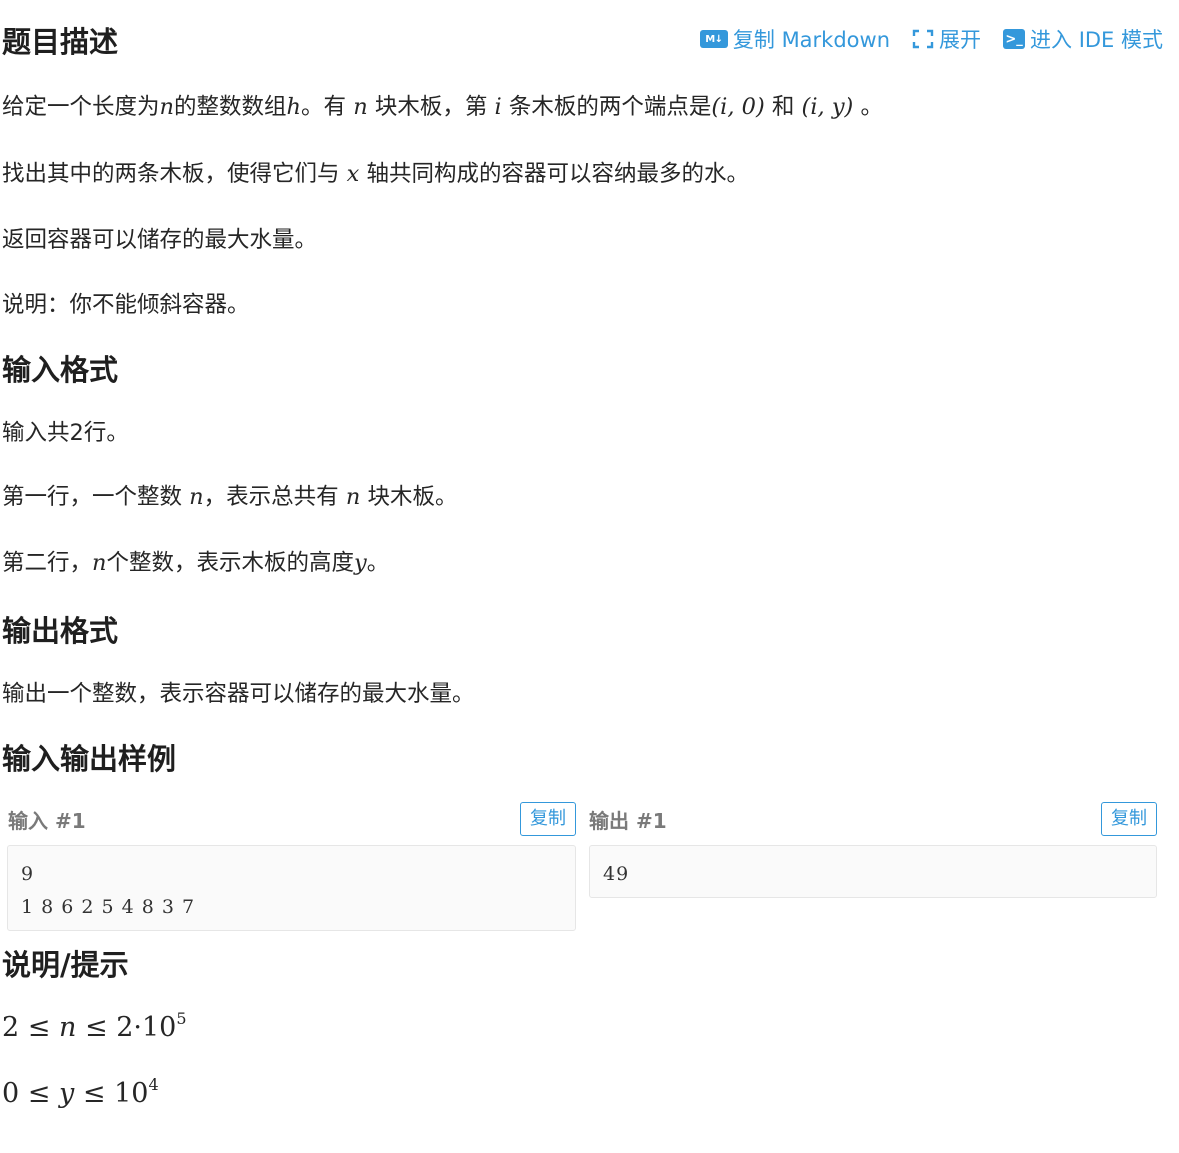 This screenshot has height=1153, width=1179. Describe the element at coordinates (96, 497) in the screenshot. I see `text: 第一行，一个整数` at that location.